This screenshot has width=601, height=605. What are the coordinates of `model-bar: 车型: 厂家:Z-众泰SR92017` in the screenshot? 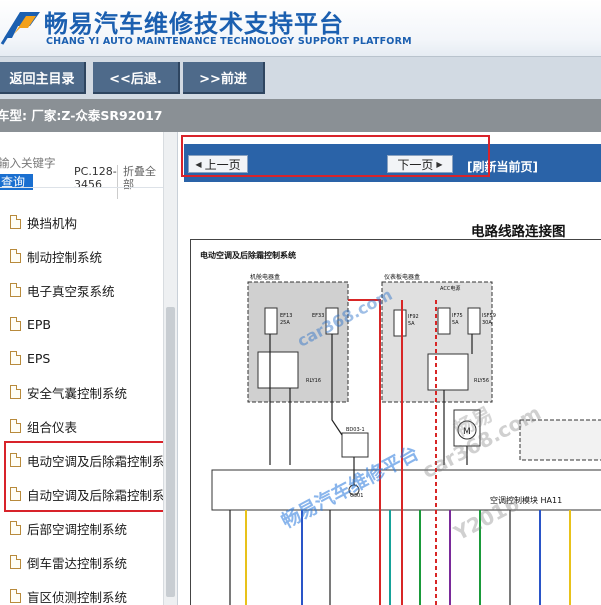 It's located at (300, 115).